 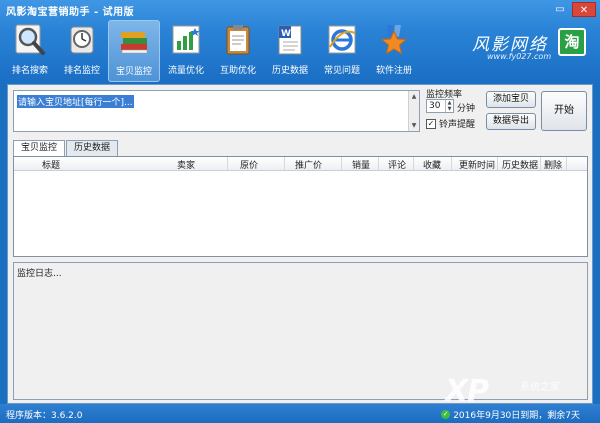 I want to click on status-bar: 程序版本：3.6.2.0 ✓ 2016年9月30日到期，剩余7天, so click(x=300, y=413).